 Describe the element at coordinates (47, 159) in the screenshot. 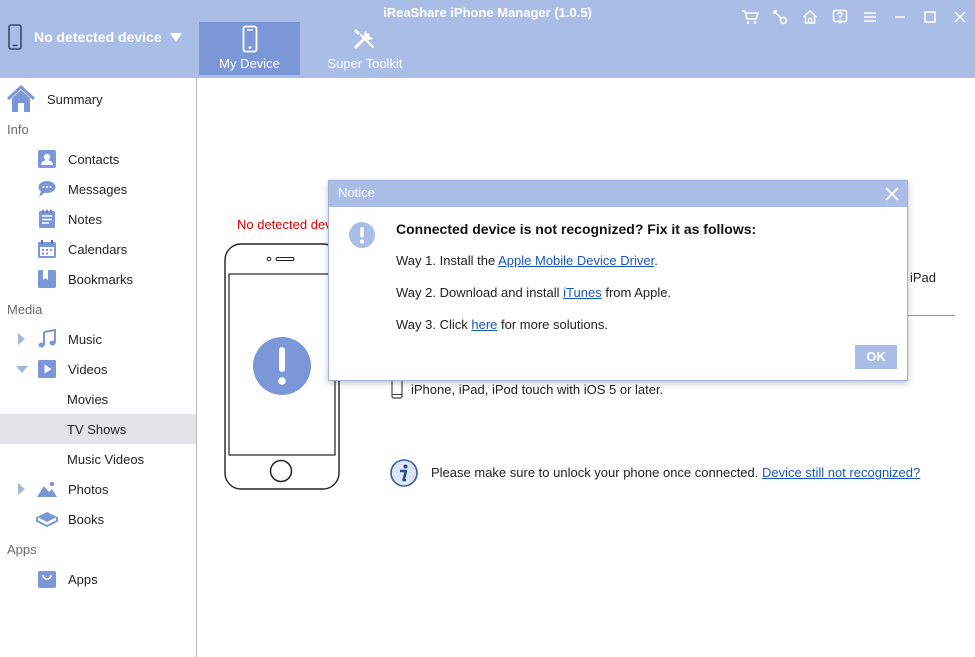

I see `contacts-icon` at that location.